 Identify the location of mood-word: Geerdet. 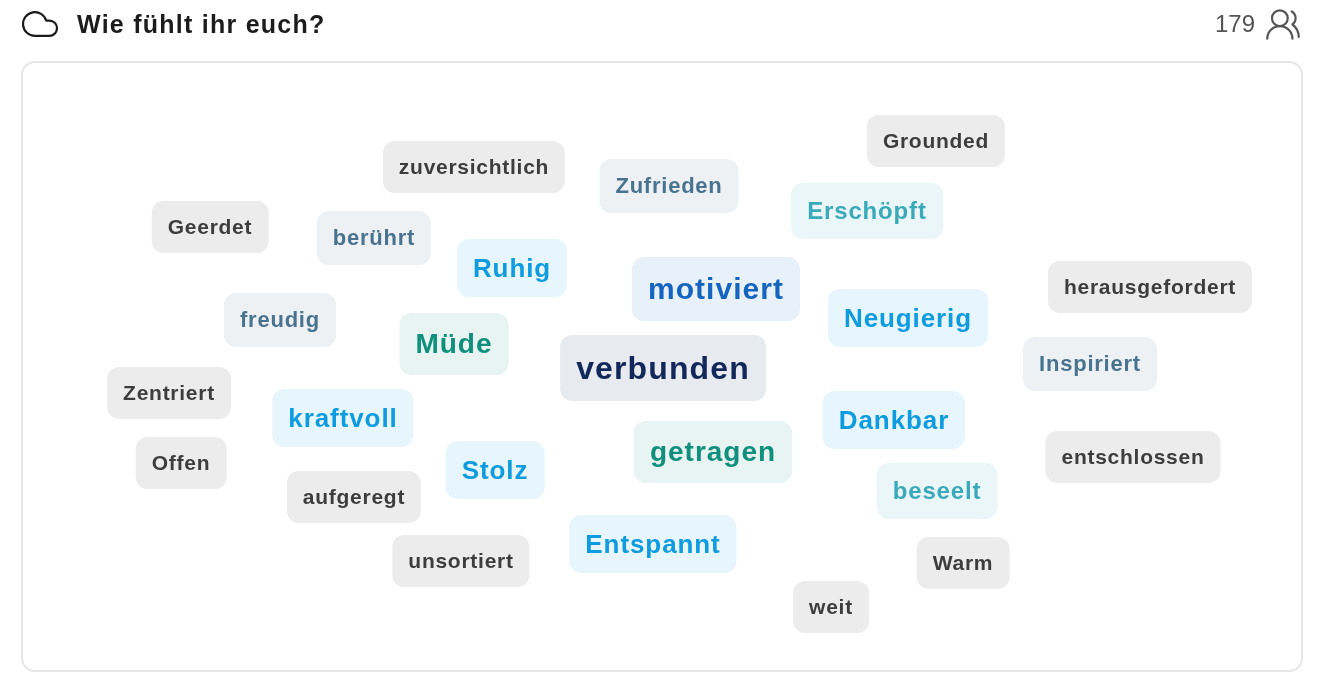
(210, 227).